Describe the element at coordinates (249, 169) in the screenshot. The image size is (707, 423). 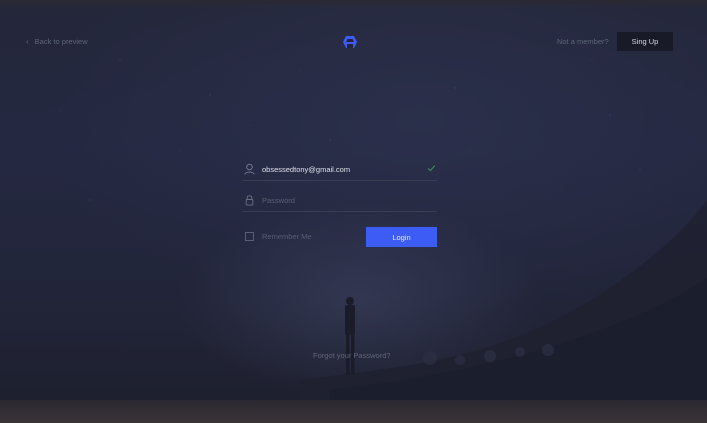
I see `user-icon` at that location.